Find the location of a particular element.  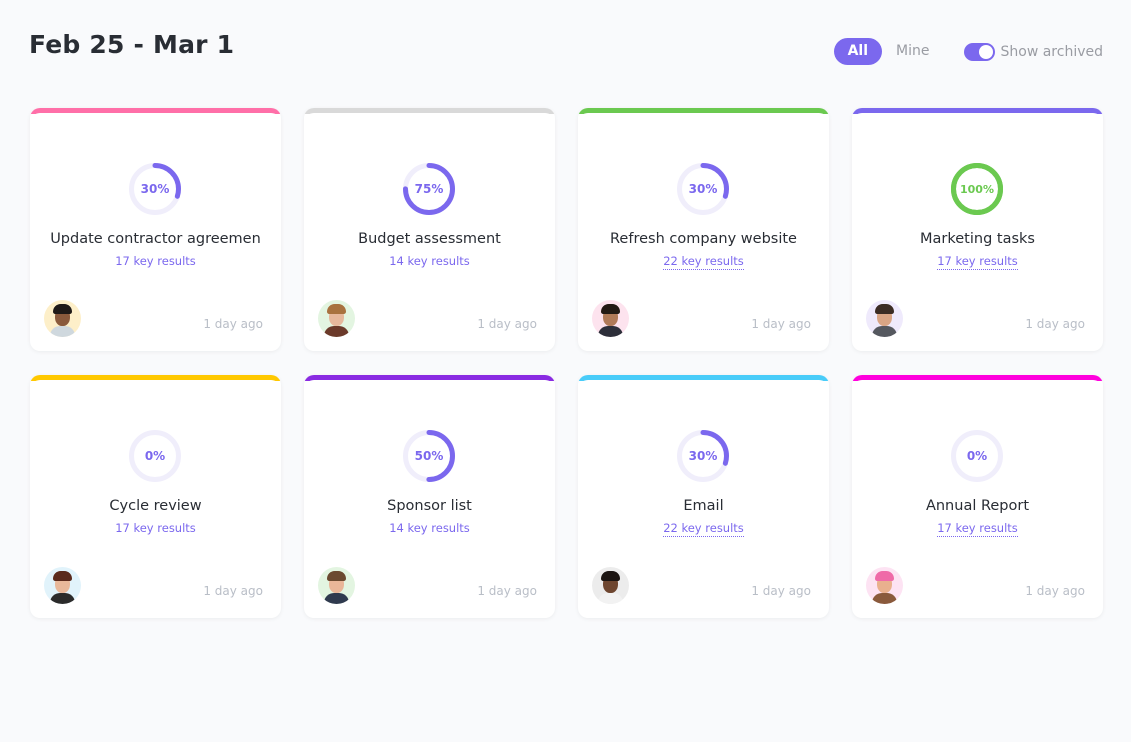

progress-ring: 100% is located at coordinates (977, 189).